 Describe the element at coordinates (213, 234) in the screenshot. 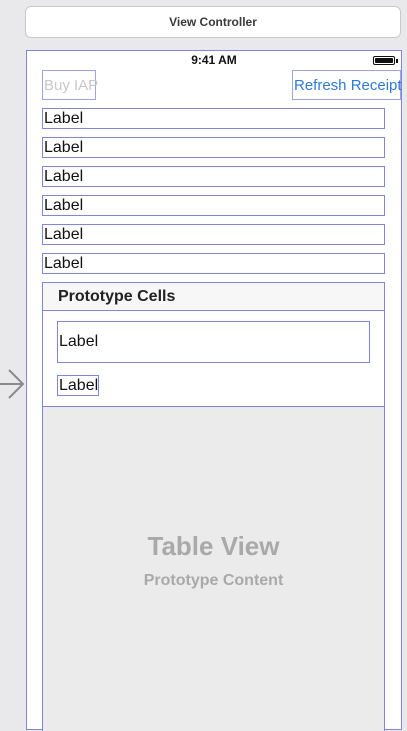

I see `label-5: Label` at that location.